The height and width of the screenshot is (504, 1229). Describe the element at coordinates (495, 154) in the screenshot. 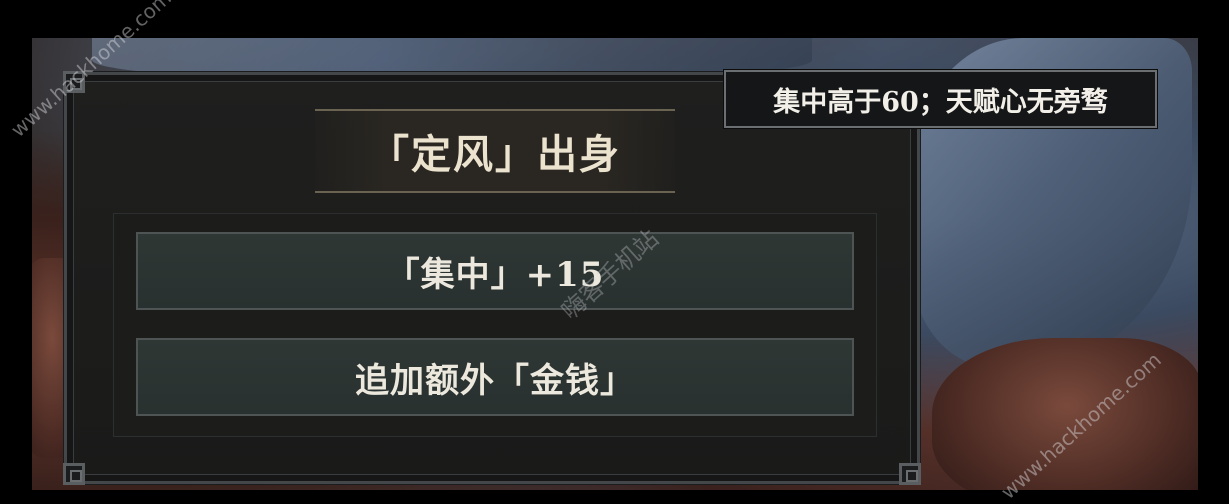

I see `panel-title: 「定风」出身` at that location.